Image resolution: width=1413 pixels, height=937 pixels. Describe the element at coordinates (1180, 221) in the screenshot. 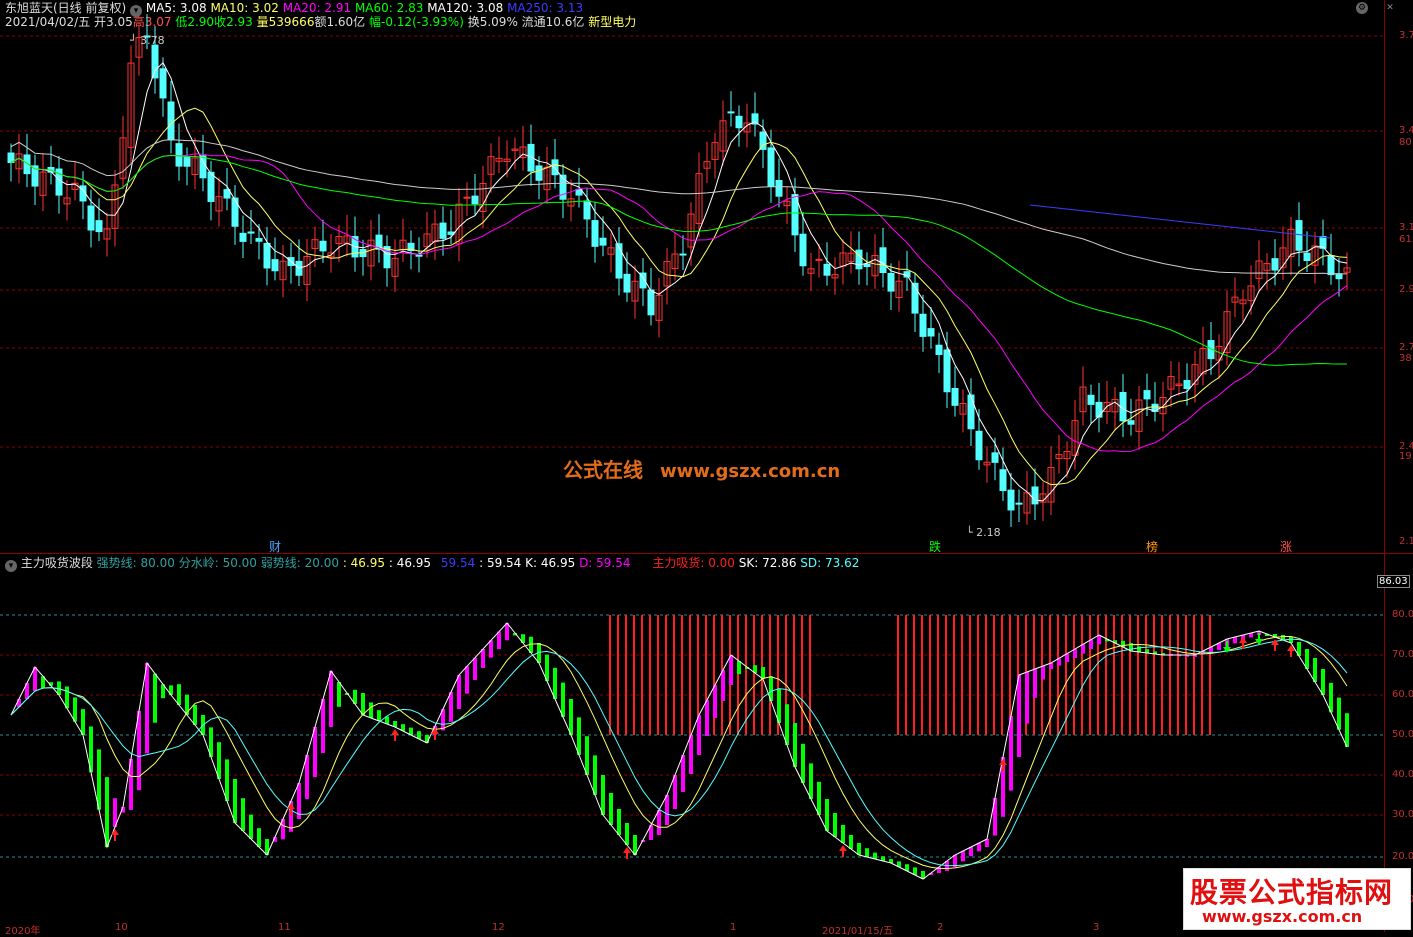

I see `ma250-line` at that location.